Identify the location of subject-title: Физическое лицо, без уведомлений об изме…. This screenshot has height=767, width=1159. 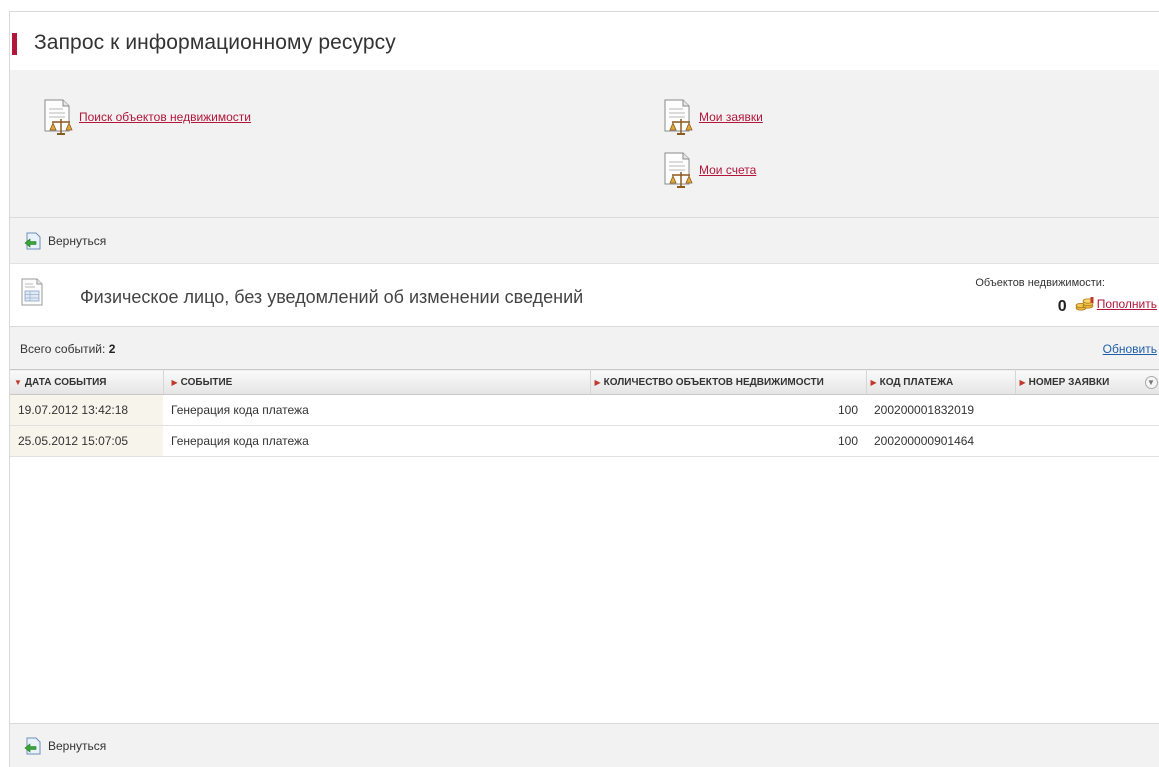
(332, 297).